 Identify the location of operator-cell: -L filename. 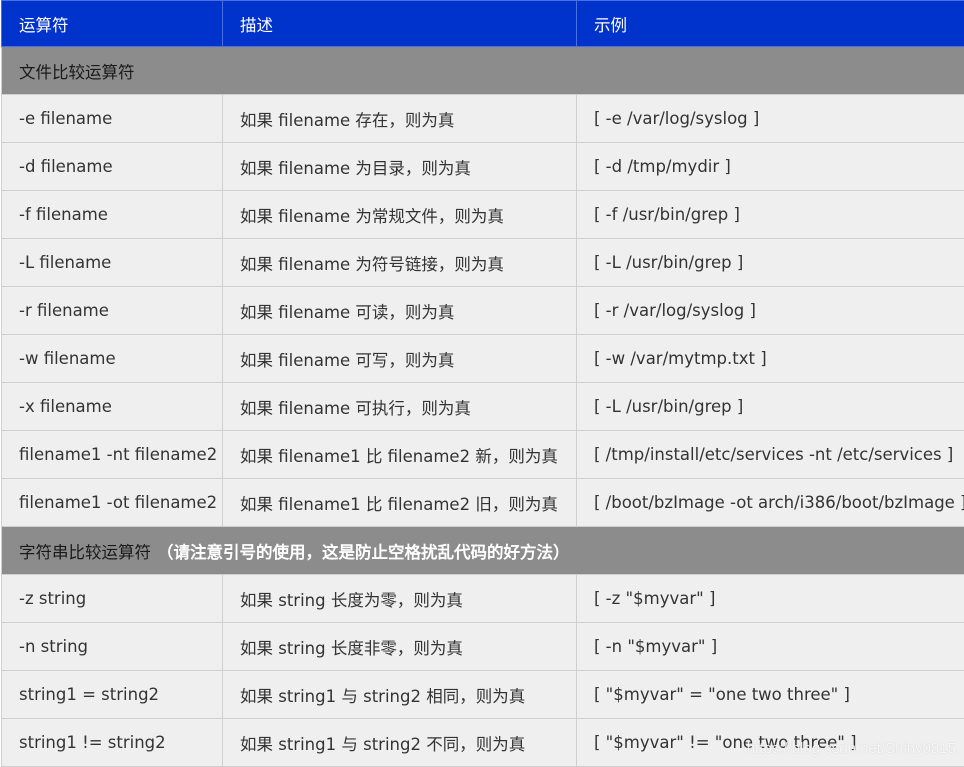
(112, 262).